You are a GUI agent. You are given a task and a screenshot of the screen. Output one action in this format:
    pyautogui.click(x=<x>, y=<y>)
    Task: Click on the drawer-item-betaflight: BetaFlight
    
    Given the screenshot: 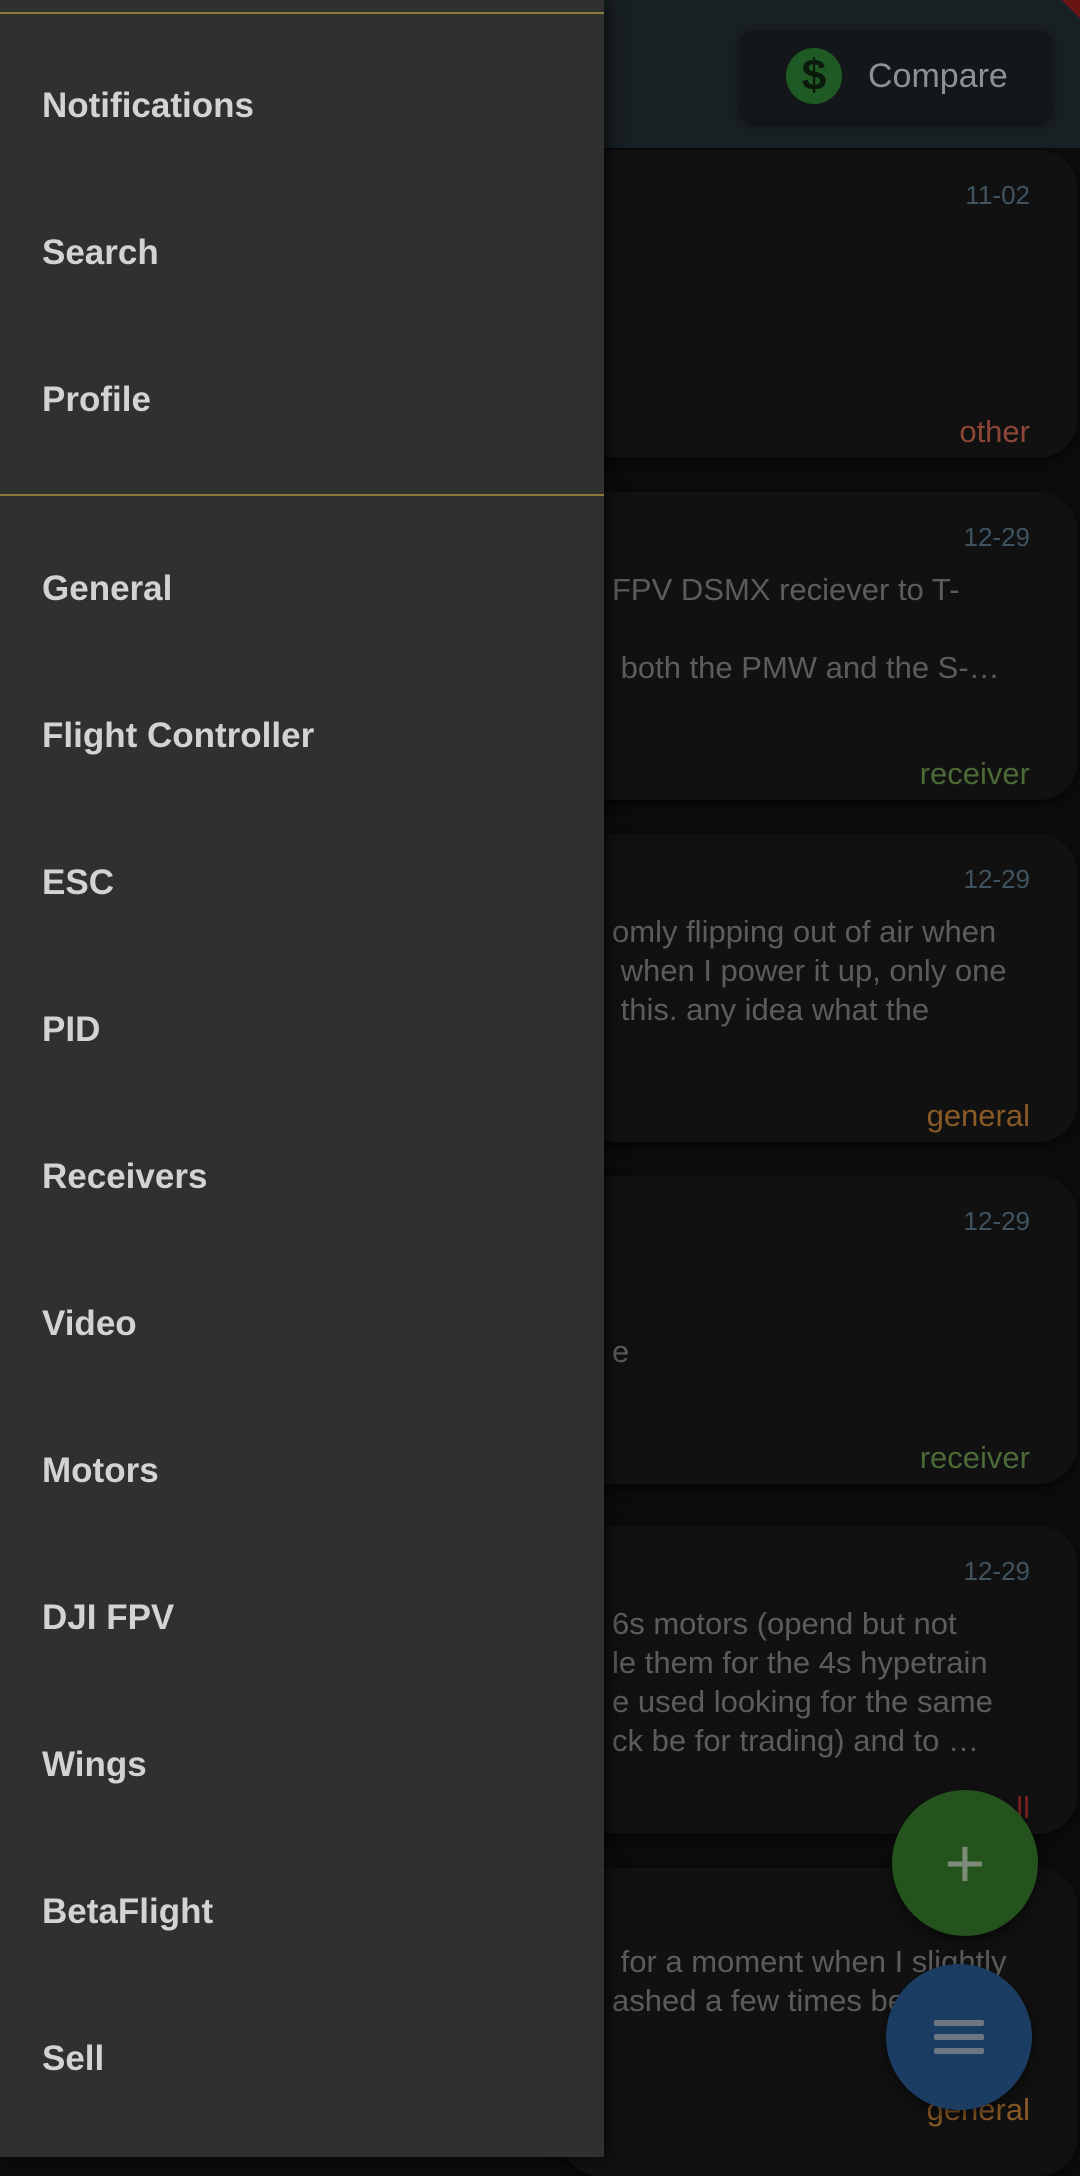 What is the action you would take?
    pyautogui.click(x=127, y=1912)
    